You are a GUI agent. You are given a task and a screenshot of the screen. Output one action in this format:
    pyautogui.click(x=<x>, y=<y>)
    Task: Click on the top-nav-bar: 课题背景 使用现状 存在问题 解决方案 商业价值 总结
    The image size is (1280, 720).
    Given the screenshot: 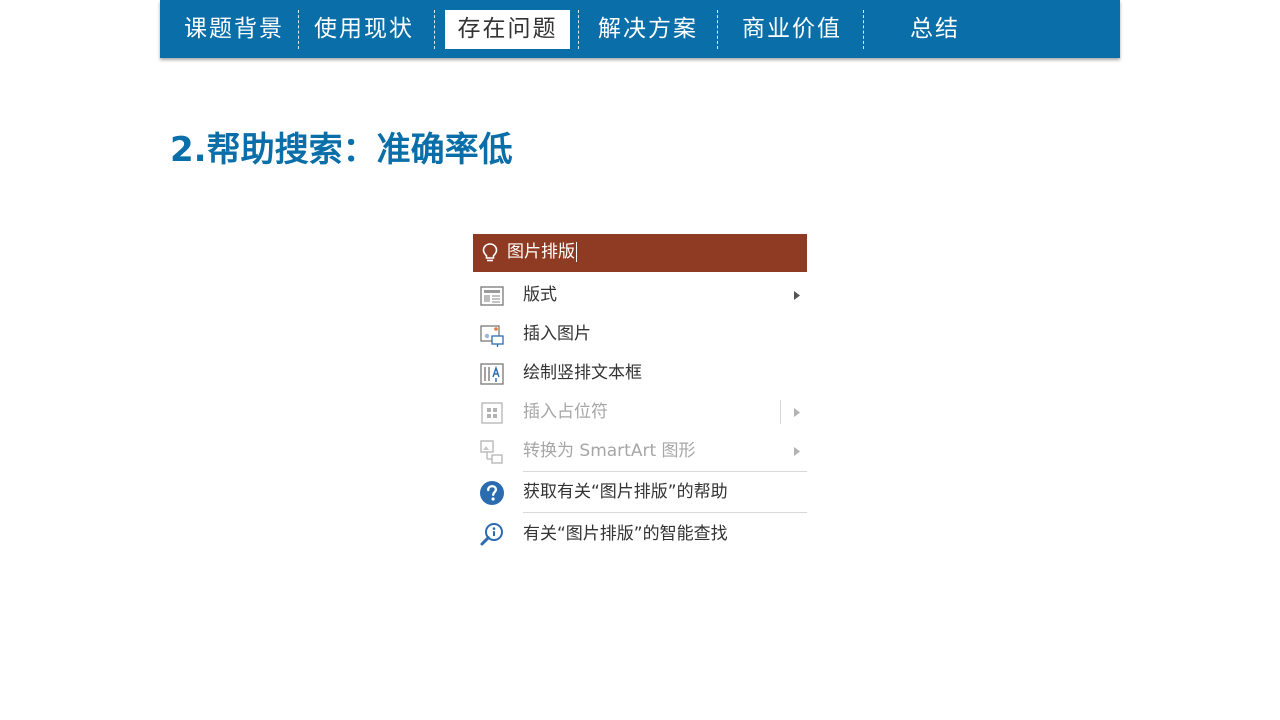 What is the action you would take?
    pyautogui.click(x=640, y=29)
    